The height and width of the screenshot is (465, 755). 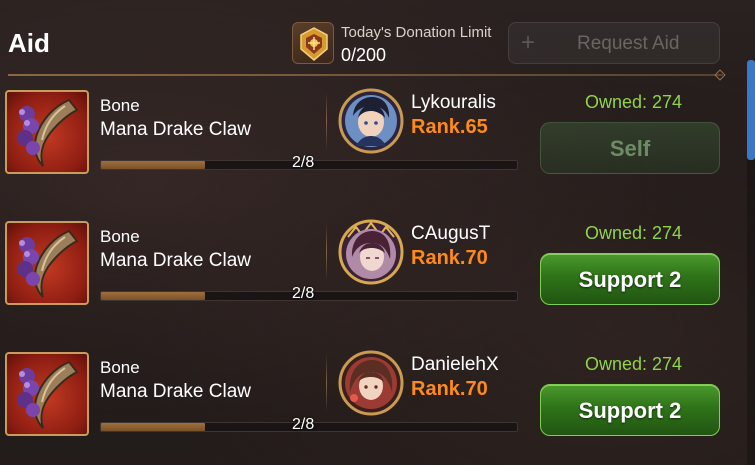 What do you see at coordinates (365, 75) in the screenshot?
I see `header-divider` at bounding box center [365, 75].